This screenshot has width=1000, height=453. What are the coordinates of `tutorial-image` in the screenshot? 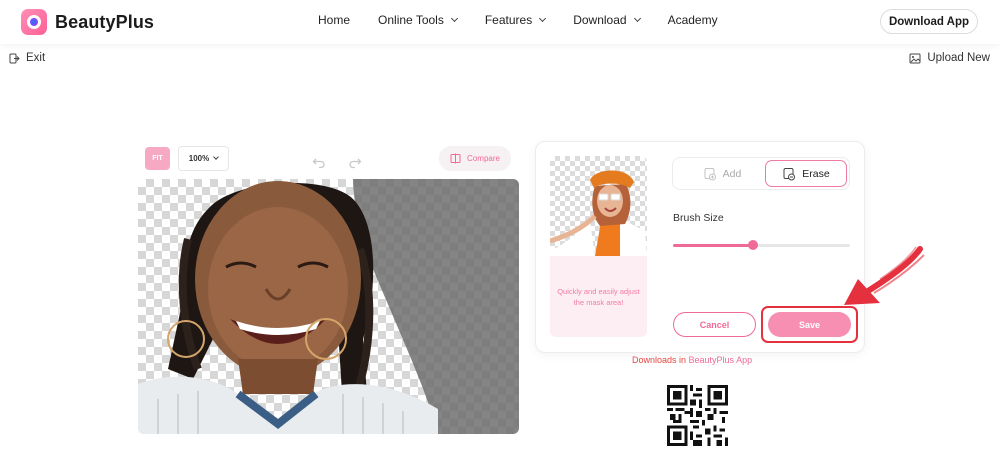 It's located at (598, 206).